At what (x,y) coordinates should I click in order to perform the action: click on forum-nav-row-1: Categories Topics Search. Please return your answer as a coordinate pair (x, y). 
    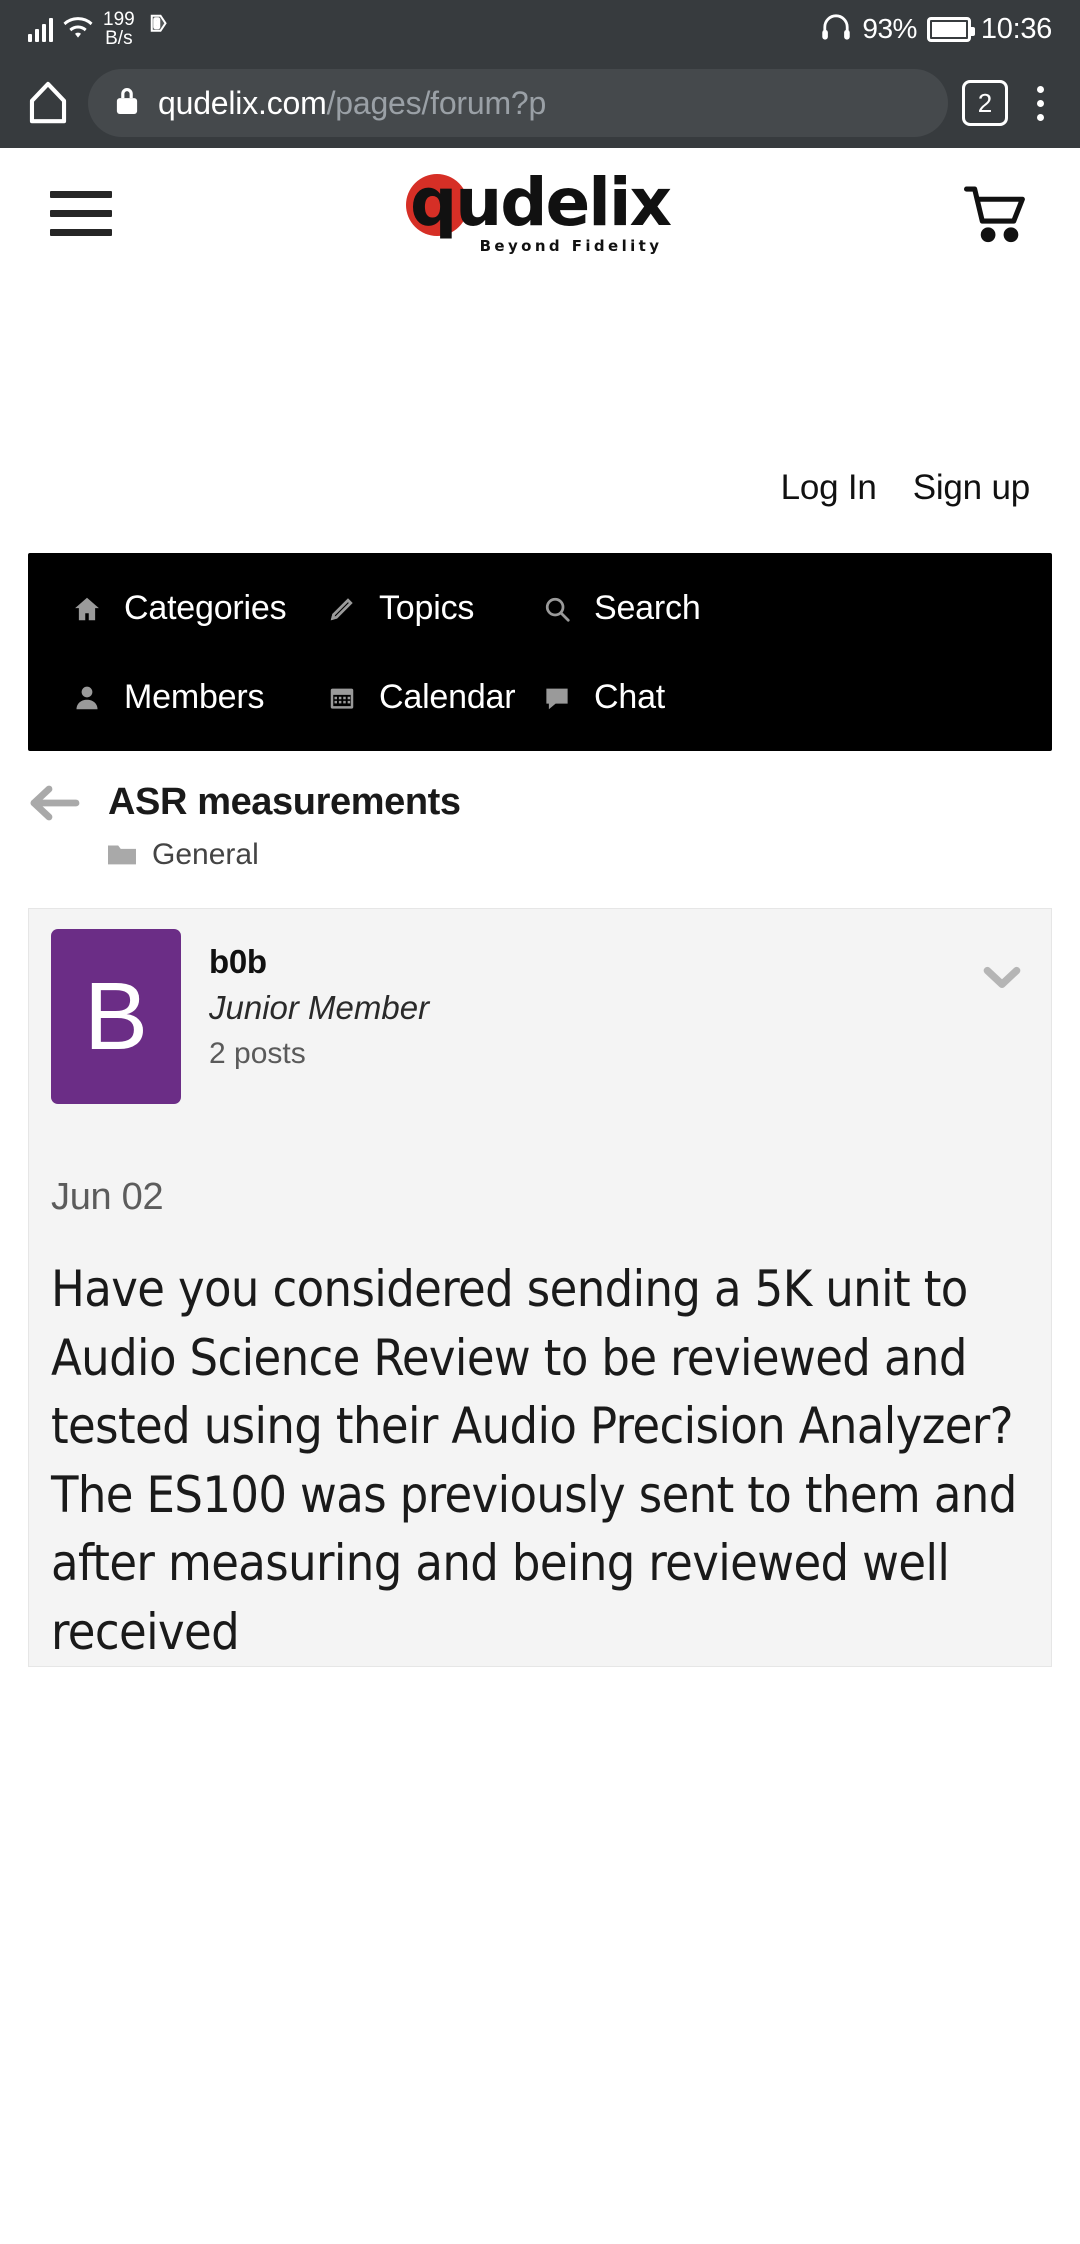
    Looking at the image, I should click on (540, 608).